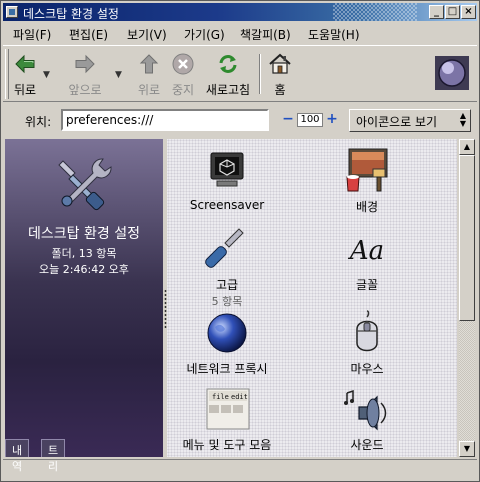 The height and width of the screenshot is (482, 480). I want to click on view-mode-spinner-icon: ▲ ▼, so click(462, 119).